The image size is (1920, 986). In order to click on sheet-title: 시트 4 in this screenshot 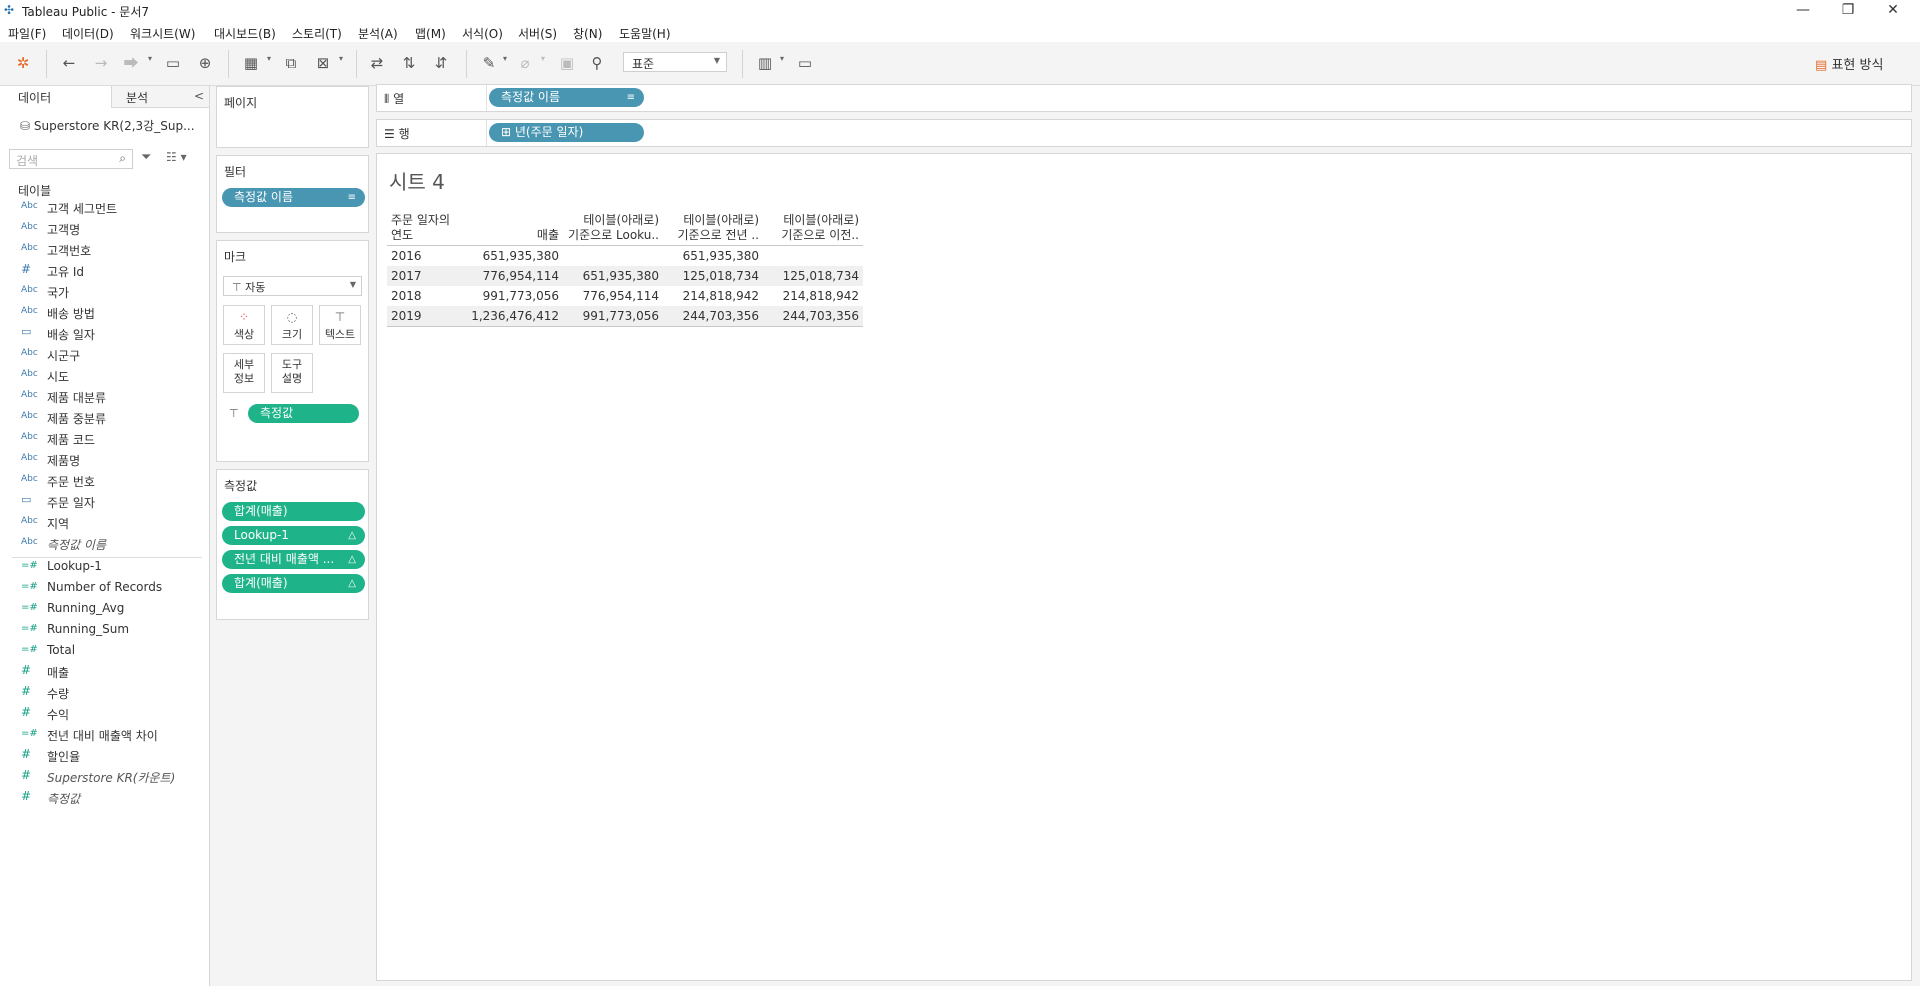, I will do `click(417, 180)`.